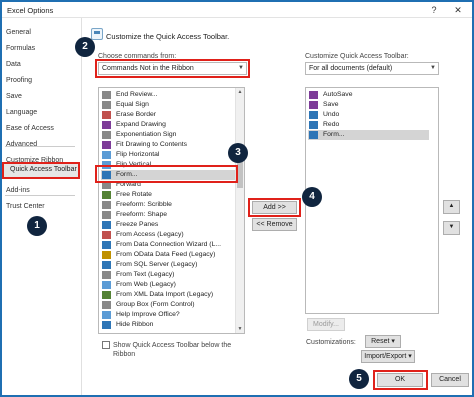  Describe the element at coordinates (168, 295) in the screenshot. I see `list-item: From XML Data Import (Legacy)` at that location.